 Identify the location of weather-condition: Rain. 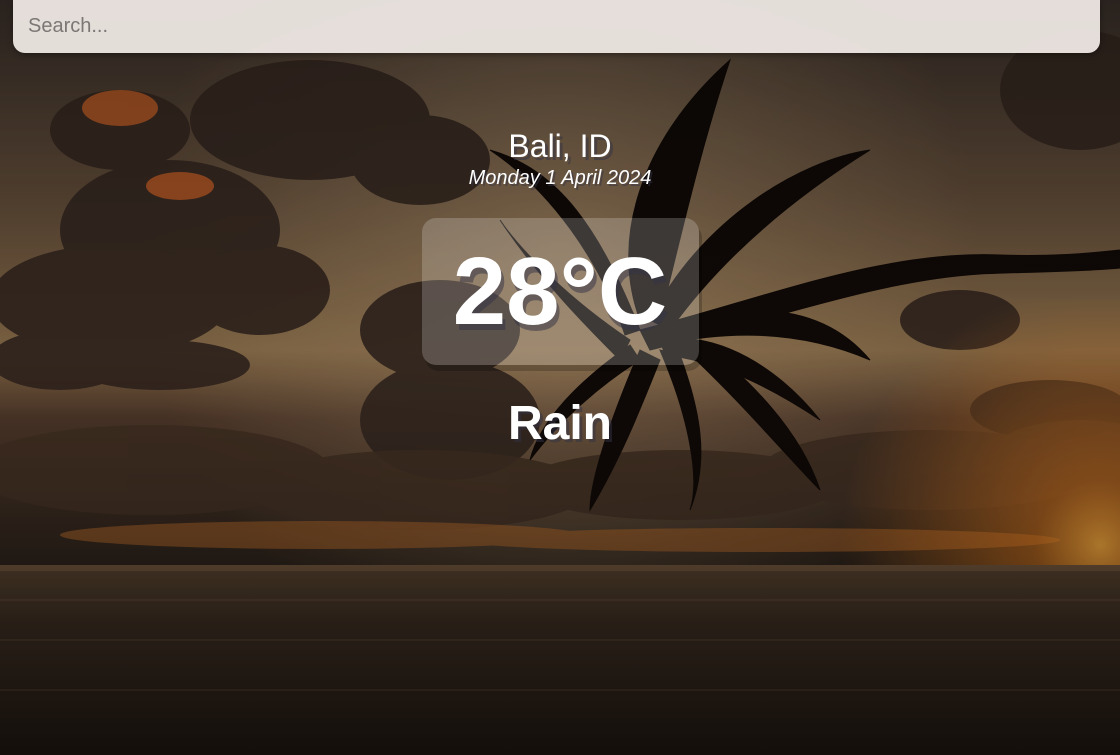
(559, 423).